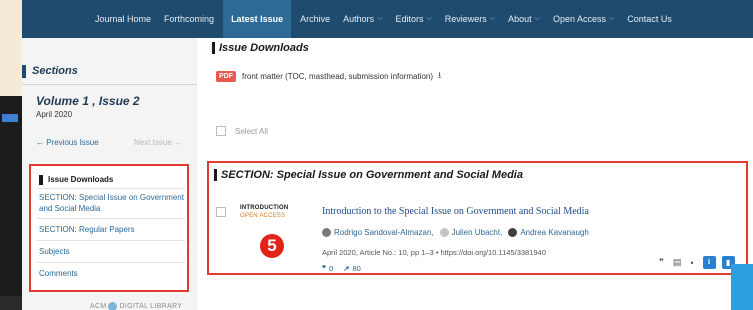 The height and width of the screenshot is (310, 753). Describe the element at coordinates (649, 19) in the screenshot. I see `nav-contact-us: Contact Us` at that location.